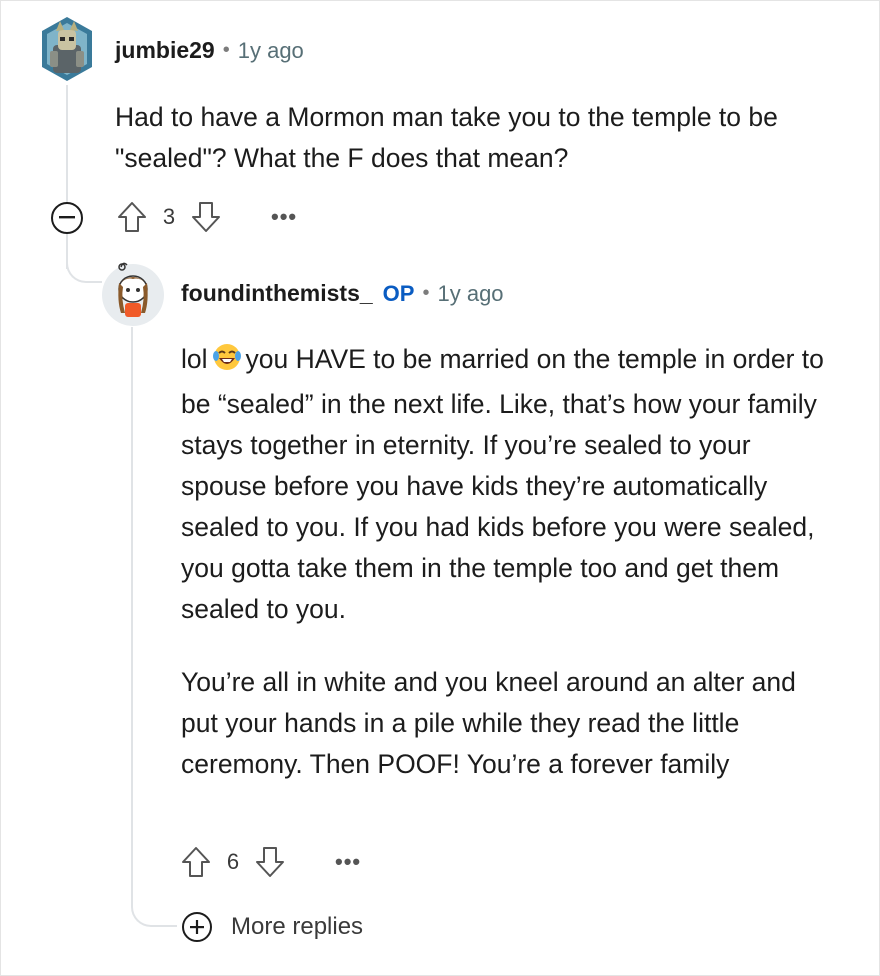 This screenshot has height=976, width=880. Describe the element at coordinates (233, 861) in the screenshot. I see `vote-count: 6` at that location.